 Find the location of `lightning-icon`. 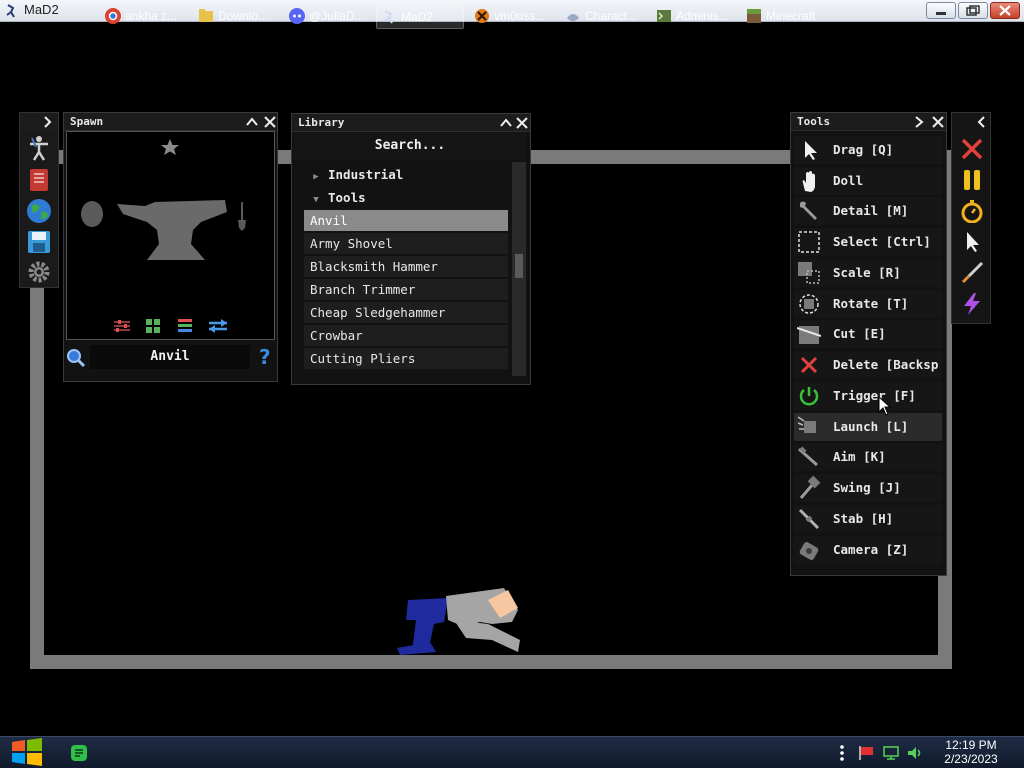

lightning-icon is located at coordinates (972, 304).